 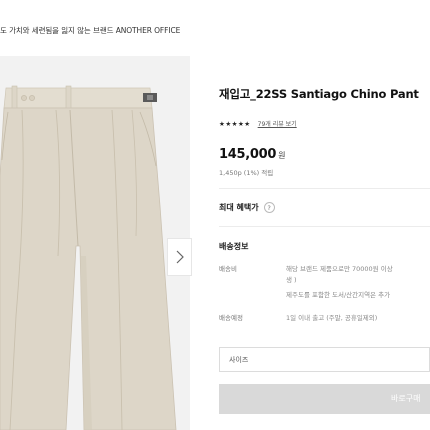 I want to click on price-unit: 원, so click(x=282, y=155).